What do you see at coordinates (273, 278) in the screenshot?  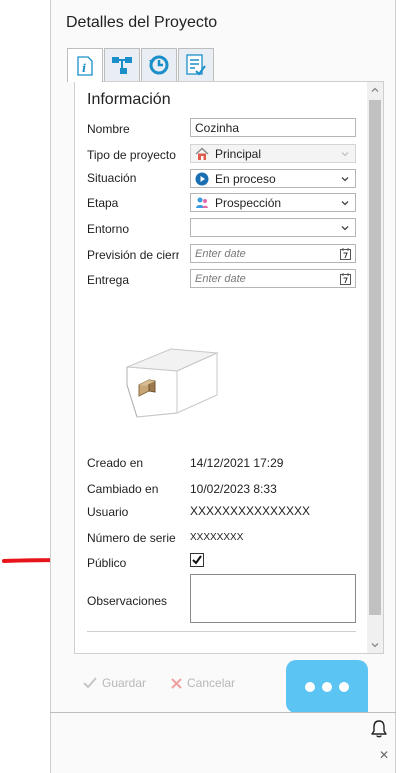 I see `entrega-date-input: Enter date` at bounding box center [273, 278].